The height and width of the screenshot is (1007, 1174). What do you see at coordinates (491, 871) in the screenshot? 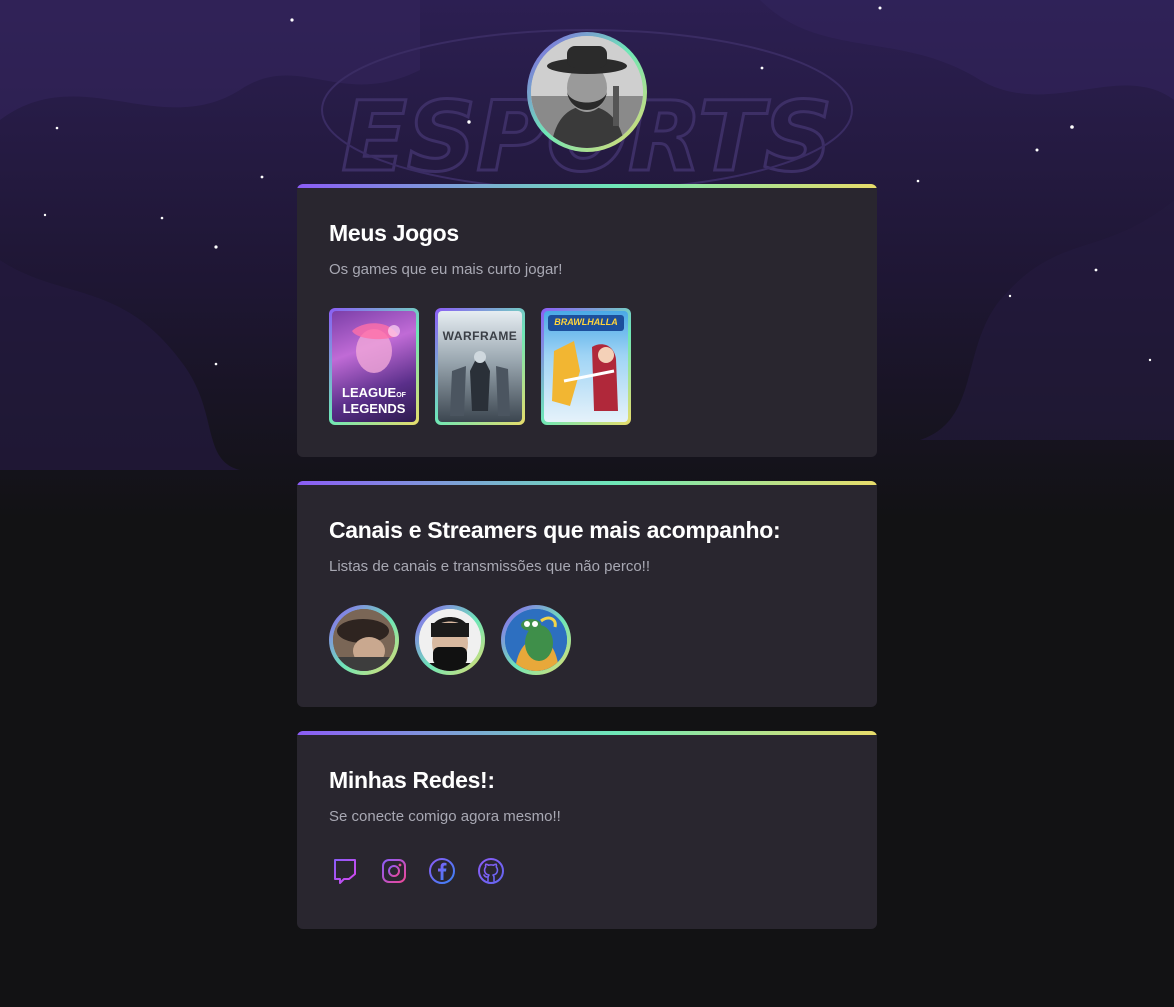
I see `github-icon` at bounding box center [491, 871].